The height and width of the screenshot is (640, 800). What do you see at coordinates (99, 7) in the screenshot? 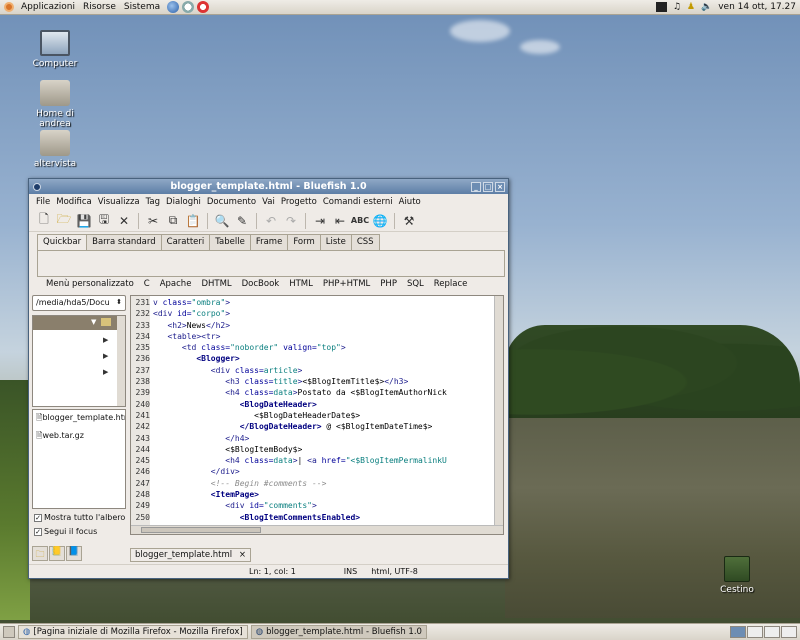
I see `menu-risorse: Risorse` at bounding box center [99, 7].